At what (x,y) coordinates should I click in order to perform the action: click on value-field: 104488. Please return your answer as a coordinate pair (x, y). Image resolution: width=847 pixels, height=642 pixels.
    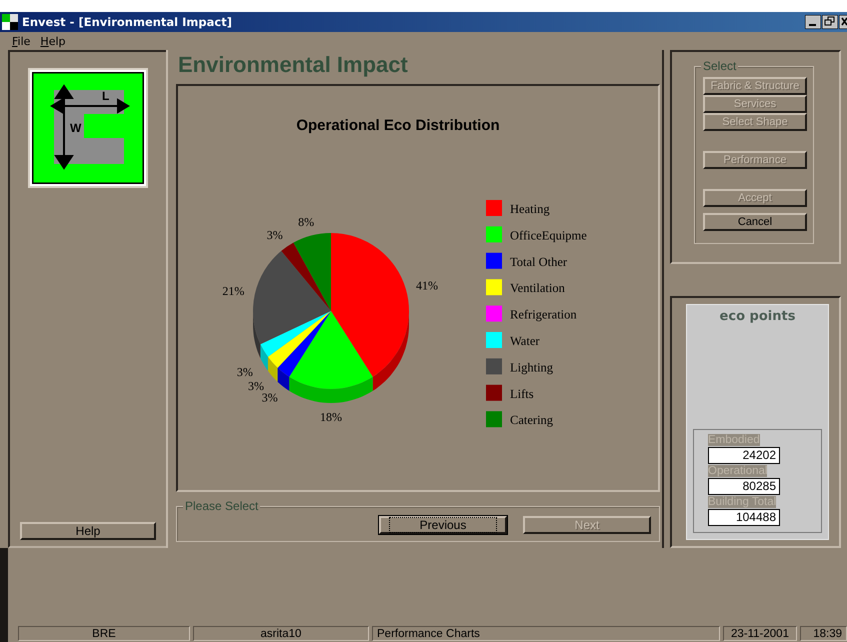
    Looking at the image, I should click on (744, 517).